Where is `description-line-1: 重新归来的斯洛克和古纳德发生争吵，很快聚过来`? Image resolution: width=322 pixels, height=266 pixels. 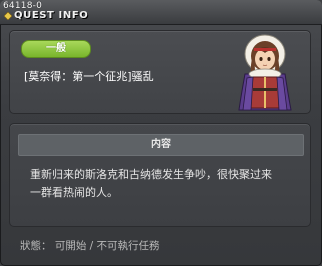 description-line-1: 重新归来的斯洛克和古纳德发生争吵，很快聚过来 is located at coordinates (151, 174).